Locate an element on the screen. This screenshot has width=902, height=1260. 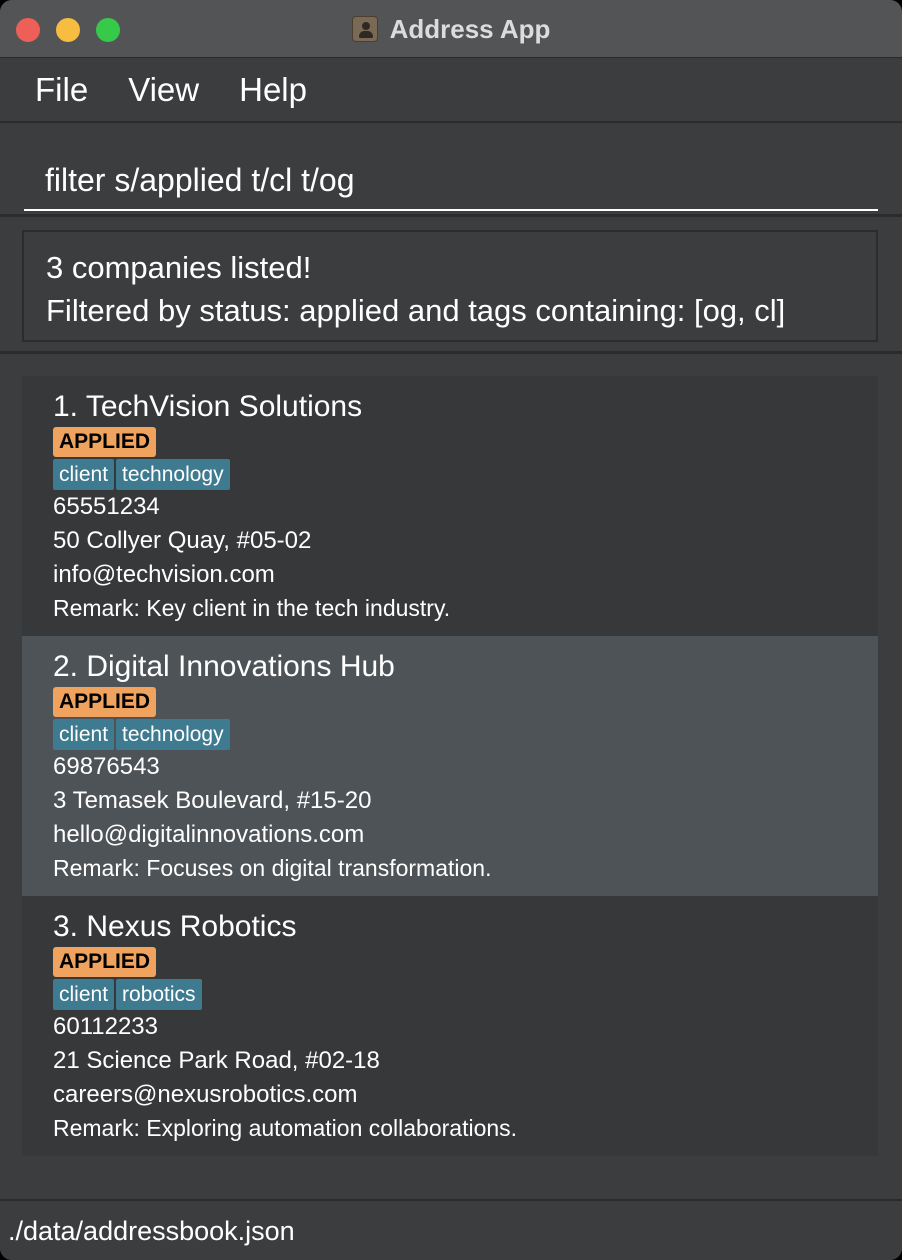
company-email: careers@nexusrobotics.com is located at coordinates (205, 1094).